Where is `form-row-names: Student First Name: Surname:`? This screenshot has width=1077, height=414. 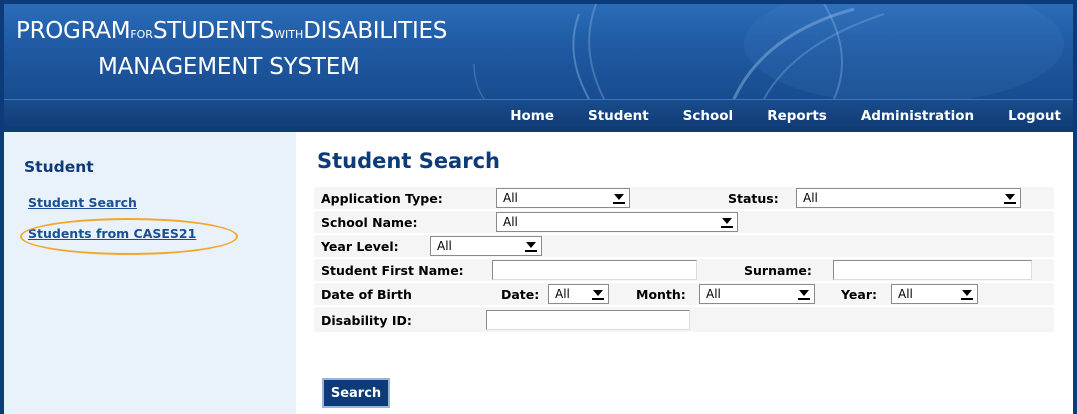
form-row-names: Student First Name: Surname: is located at coordinates (684, 270).